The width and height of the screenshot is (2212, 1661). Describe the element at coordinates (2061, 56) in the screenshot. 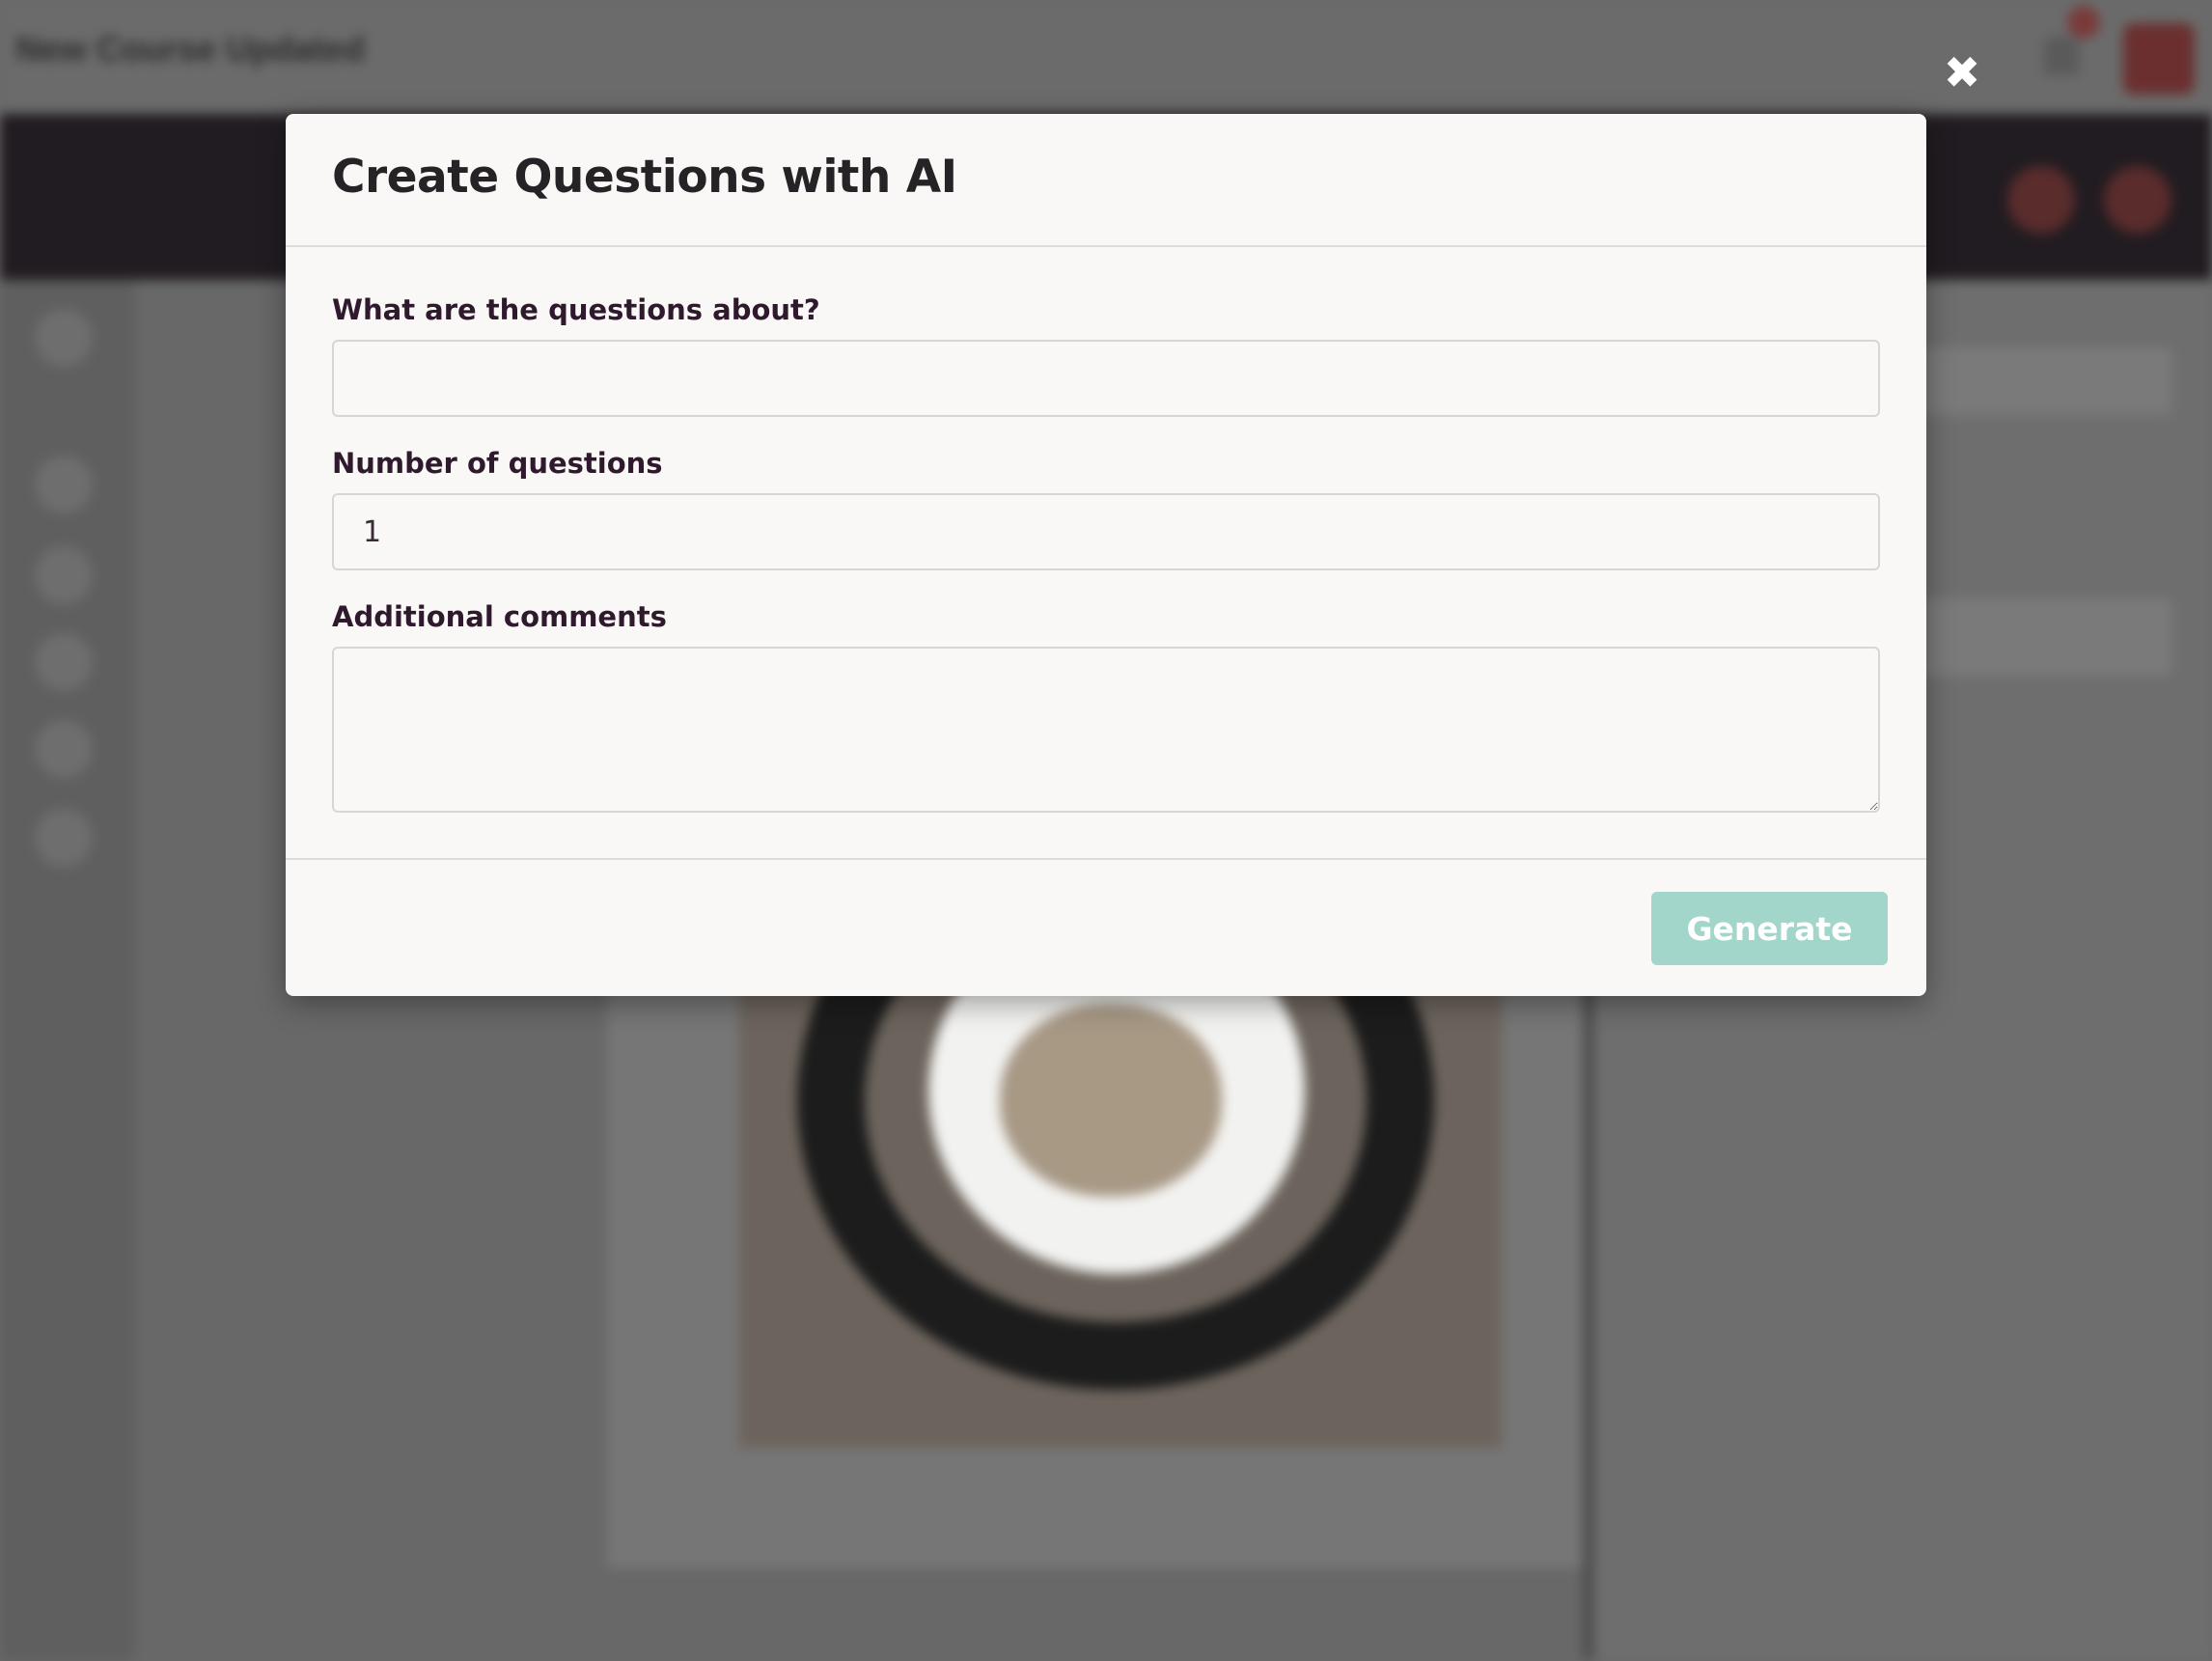

I see `bell-icon` at that location.